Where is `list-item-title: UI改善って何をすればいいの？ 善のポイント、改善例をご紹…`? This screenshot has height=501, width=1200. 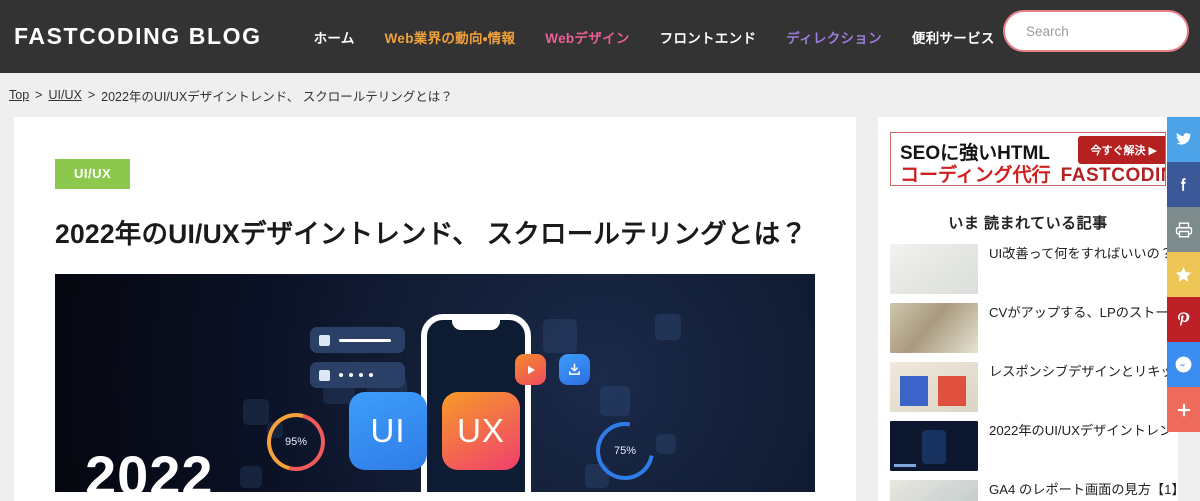
list-item-title: UI改善って何をすればいいの？ 善のポイント、改善例をご紹… is located at coordinates (1083, 253).